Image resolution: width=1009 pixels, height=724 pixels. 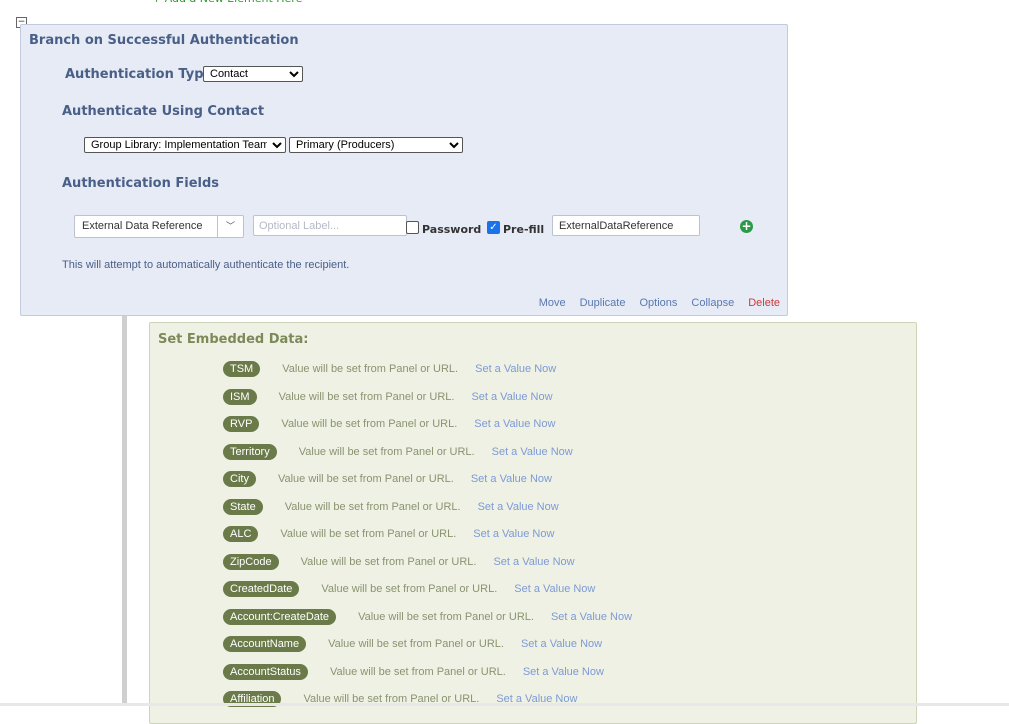 What do you see at coordinates (626, 225) in the screenshot?
I see `prefill-value-input` at bounding box center [626, 225].